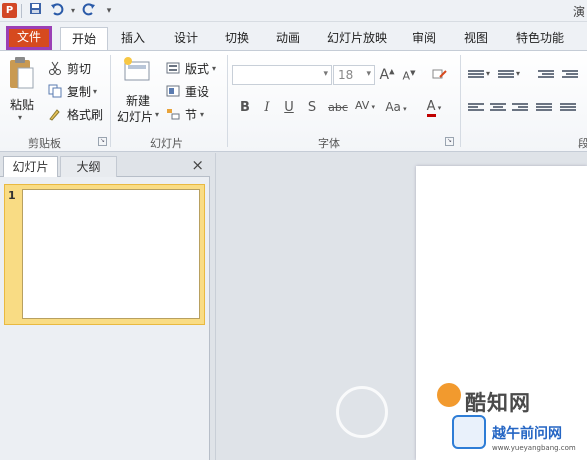 The image size is (587, 460). What do you see at coordinates (469, 432) in the screenshot?
I see `watermark-wifi-icon` at bounding box center [469, 432].